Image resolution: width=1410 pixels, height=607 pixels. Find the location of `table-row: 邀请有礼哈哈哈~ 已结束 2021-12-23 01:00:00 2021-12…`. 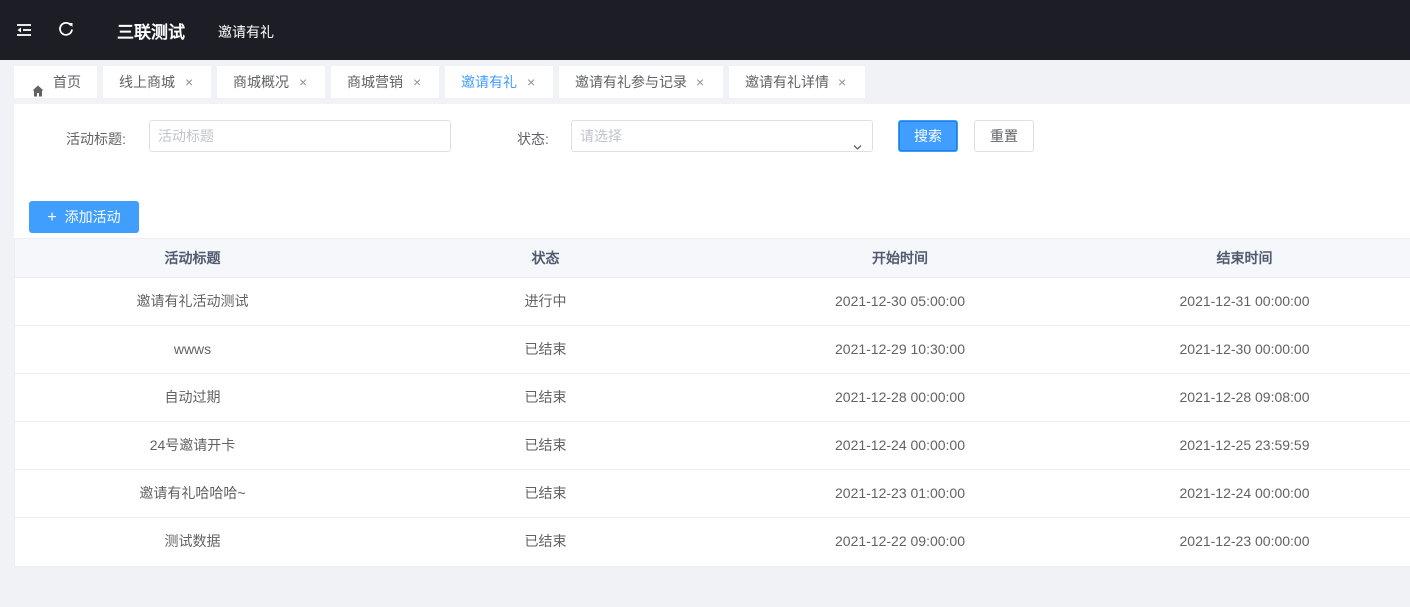

table-row: 邀请有礼哈哈哈~ 已结束 2021-12-23 01:00:00 2021-12… is located at coordinates (712, 494).